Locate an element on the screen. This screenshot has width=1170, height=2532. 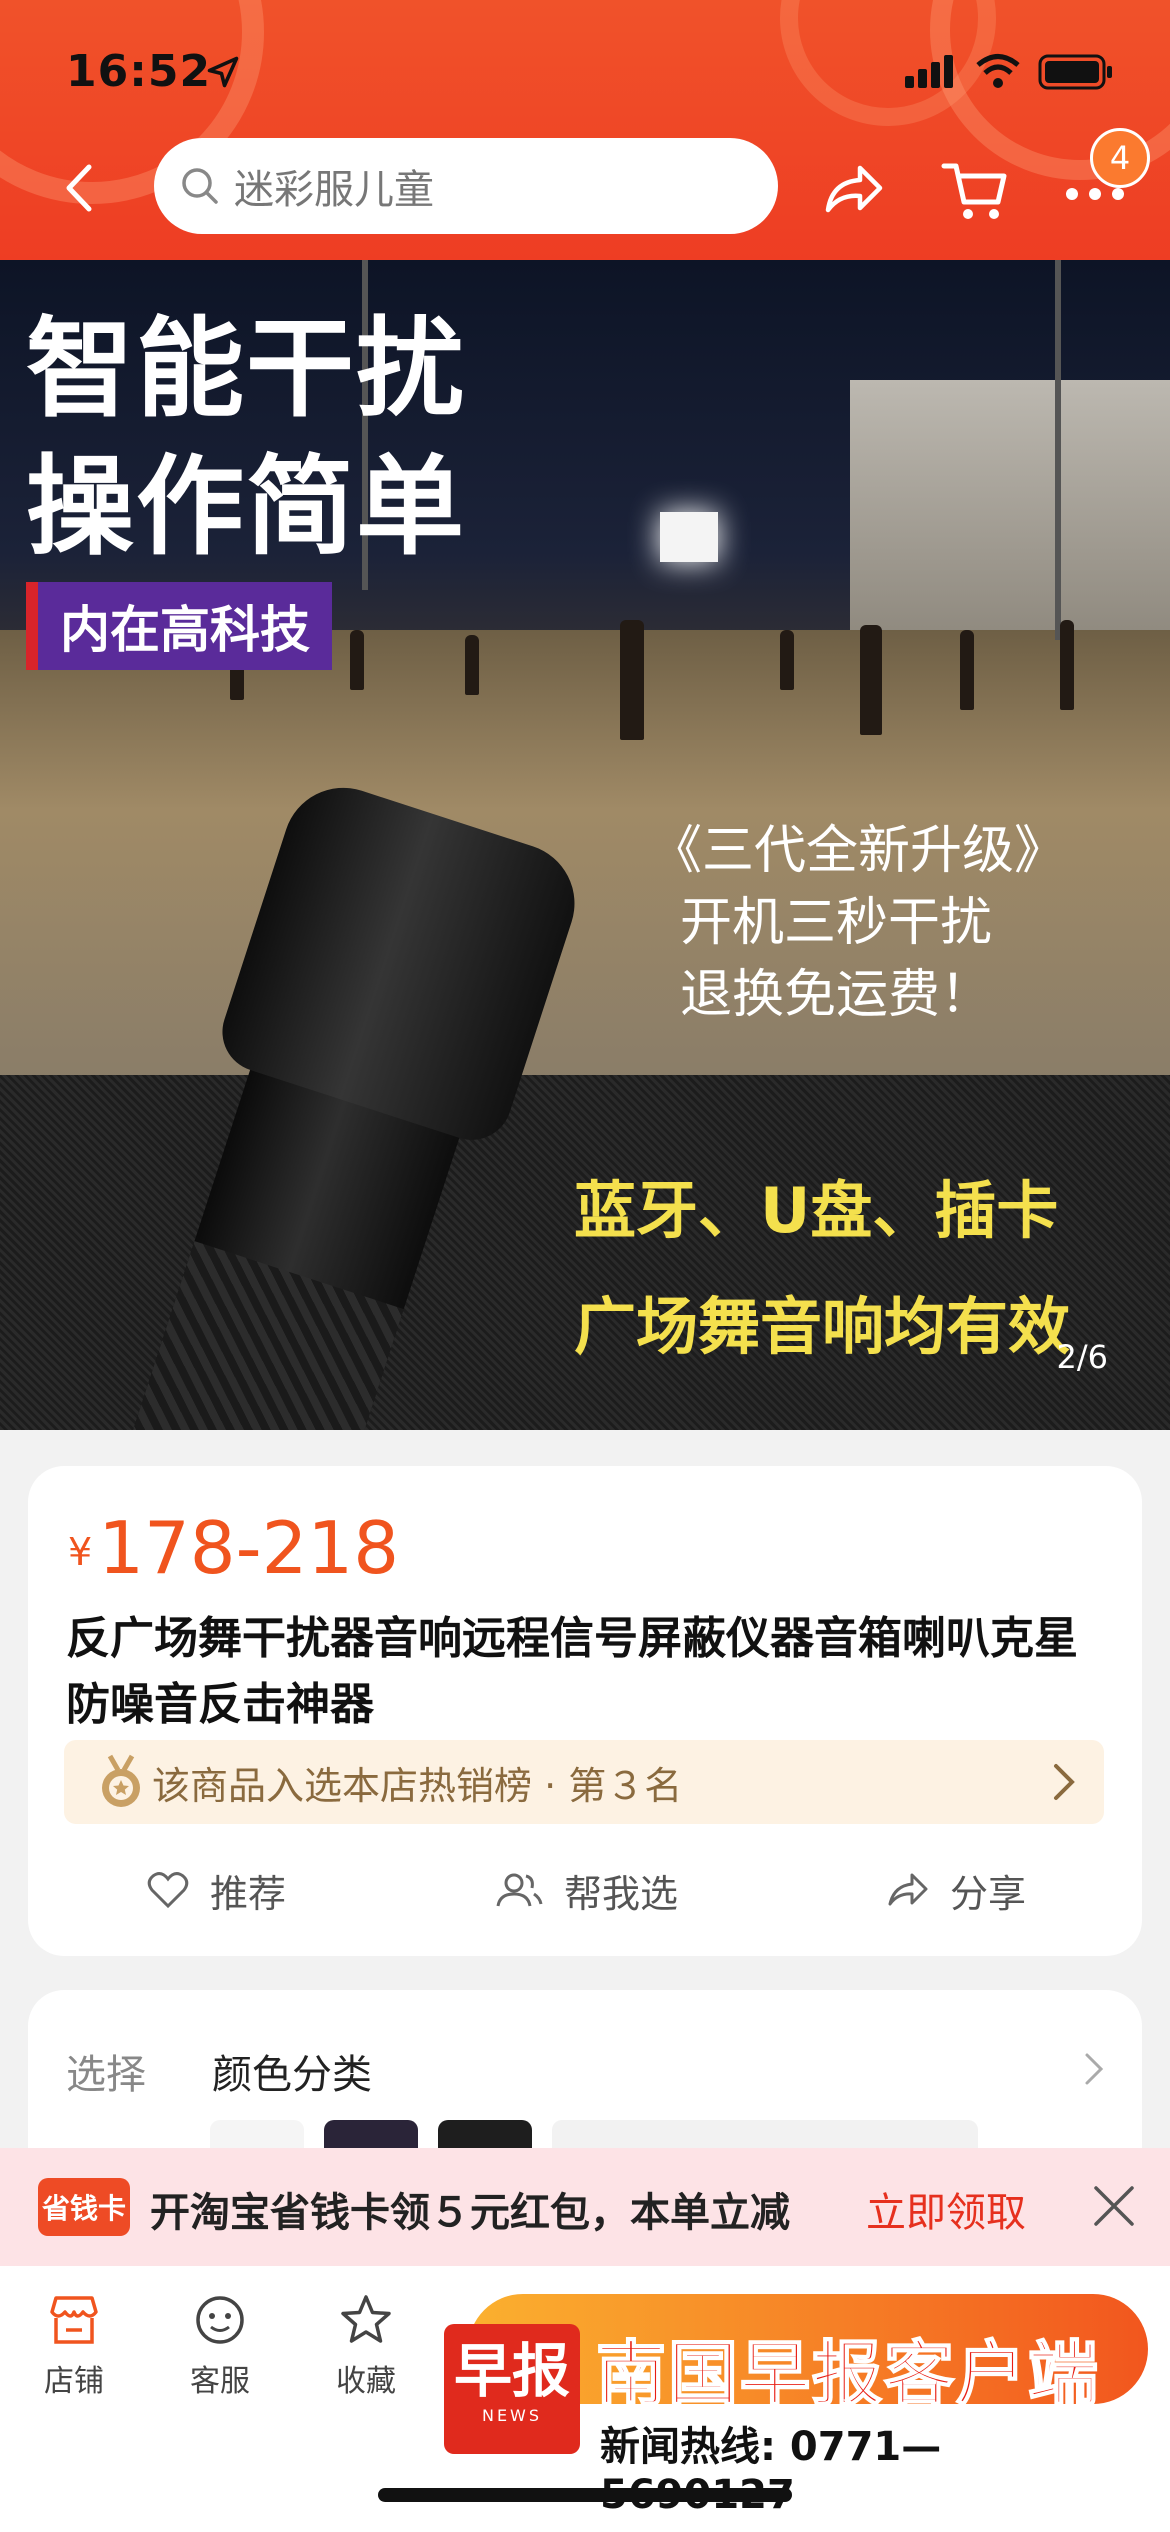
product-actions: 推荐 帮我选 分享 is located at coordinates (585, 1890).